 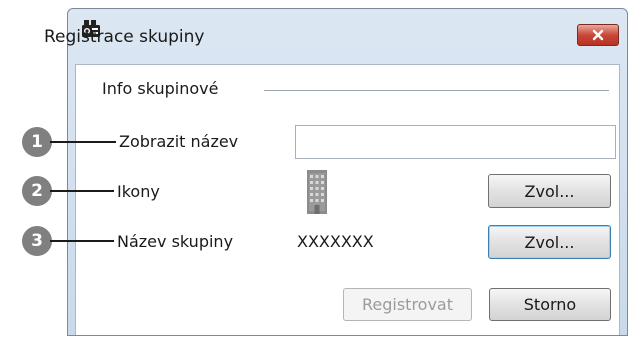 What do you see at coordinates (455, 142) in the screenshot?
I see `display-name-input` at bounding box center [455, 142].